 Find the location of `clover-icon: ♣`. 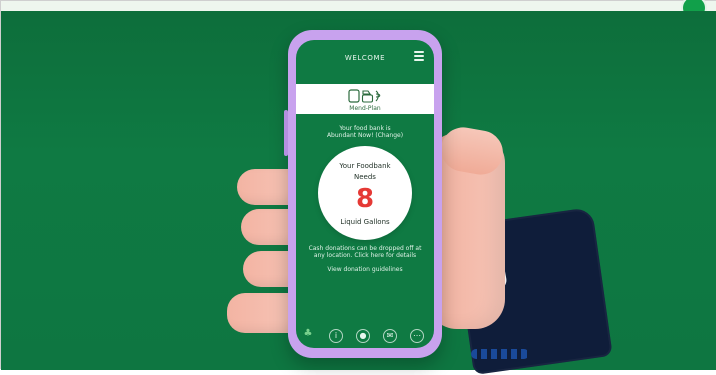

clover-icon: ♣ is located at coordinates (309, 335).